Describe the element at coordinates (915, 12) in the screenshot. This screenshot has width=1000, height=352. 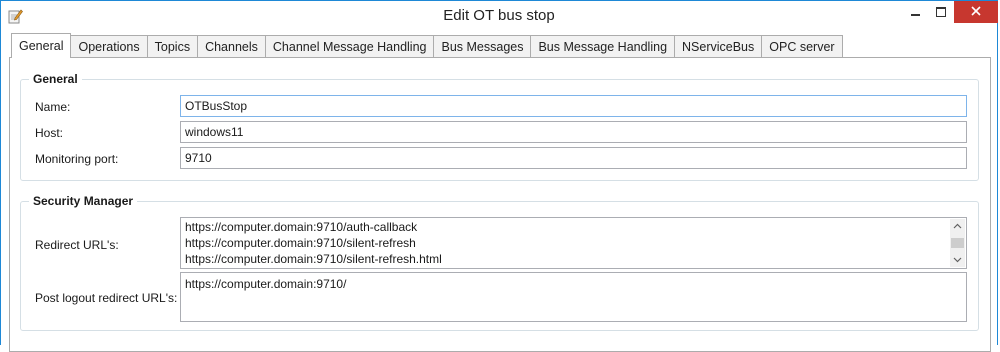
I see `minimize-button` at that location.